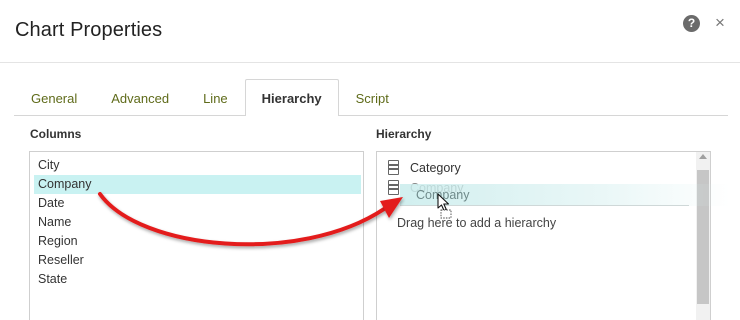  Describe the element at coordinates (691, 23) in the screenshot. I see `question-circle-icon: ?` at that location.